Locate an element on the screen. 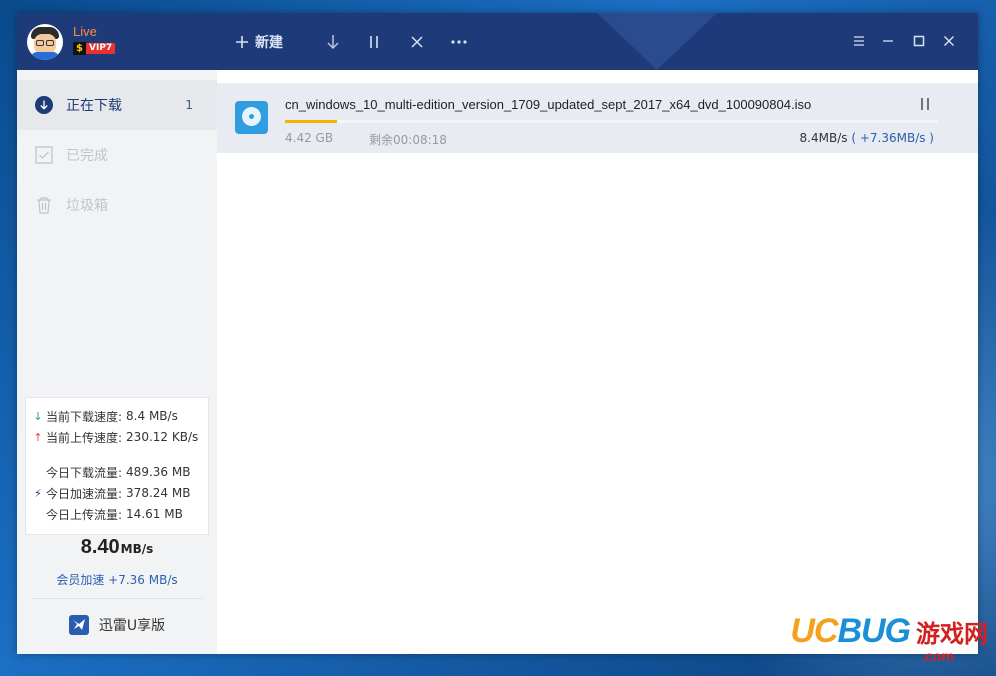 The image size is (996, 676). site-watermark: UC BUG 游戏网 .com is located at coordinates (889, 638).